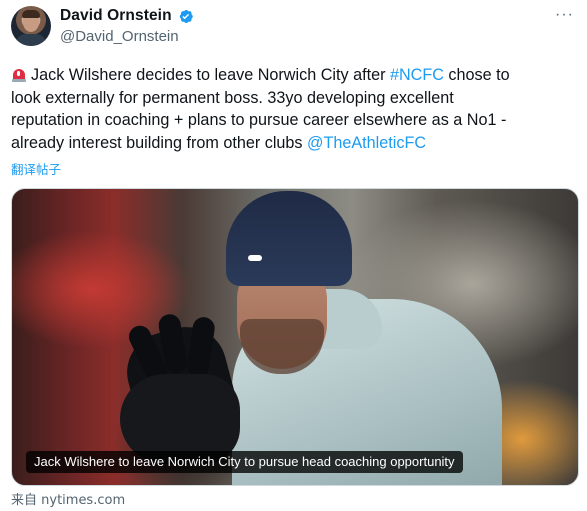  I want to click on tweet-text-line1b: chose to, so click(476, 75).